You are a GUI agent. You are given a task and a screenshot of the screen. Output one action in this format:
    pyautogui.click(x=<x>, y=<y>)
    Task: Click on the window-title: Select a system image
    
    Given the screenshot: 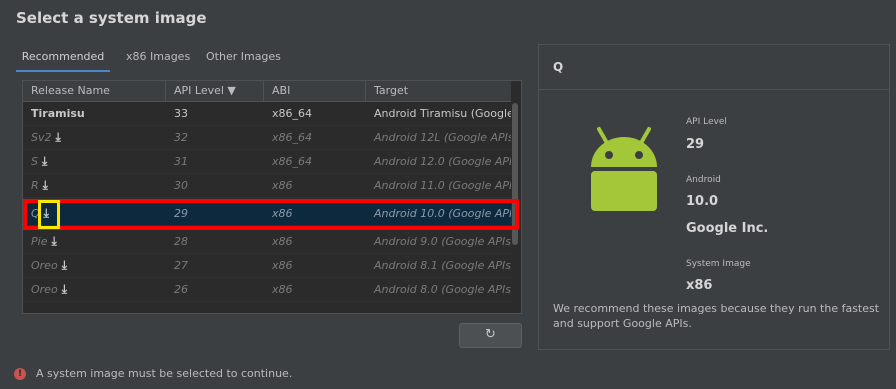 What is the action you would take?
    pyautogui.click(x=111, y=18)
    